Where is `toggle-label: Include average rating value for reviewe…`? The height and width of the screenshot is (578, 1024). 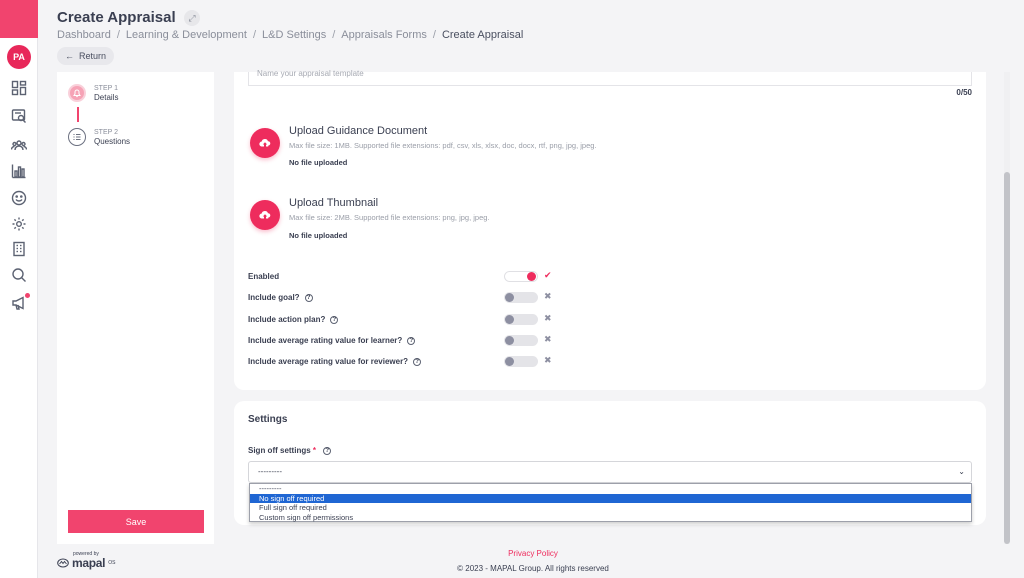
toggle-label: Include average rating value for reviewe… is located at coordinates (335, 361).